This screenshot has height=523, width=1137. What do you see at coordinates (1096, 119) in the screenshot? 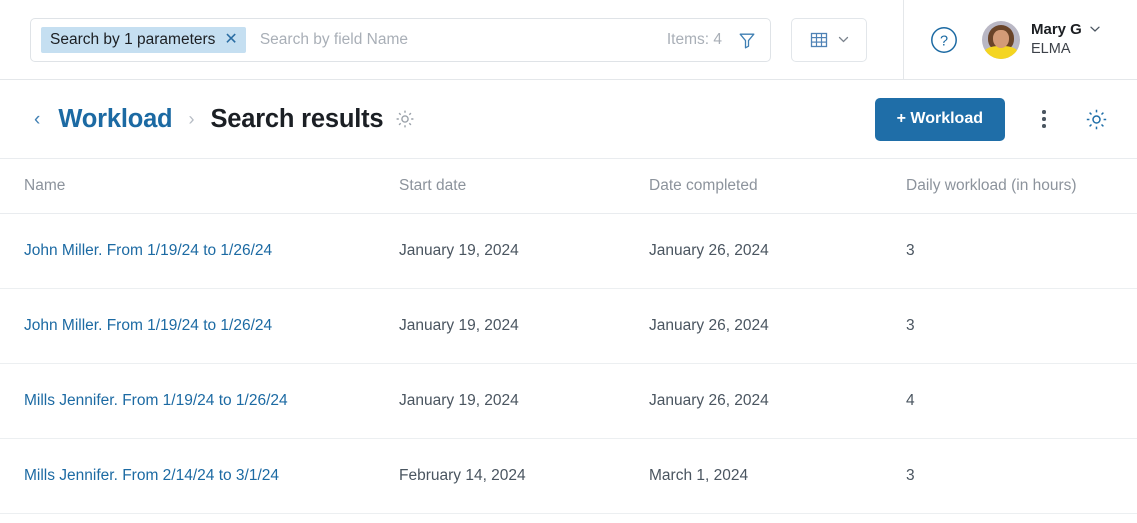
I see `settings-gear-icon` at bounding box center [1096, 119].